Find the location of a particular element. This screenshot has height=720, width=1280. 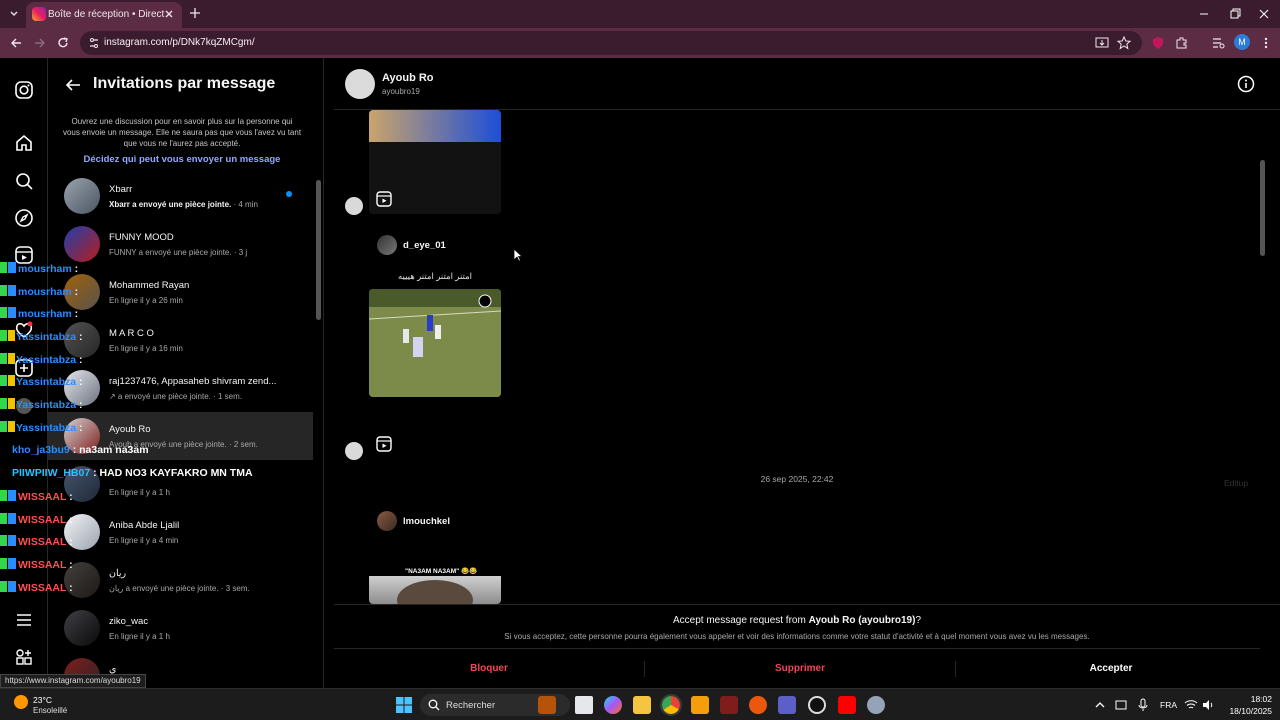

tab-search-icon is located at coordinates (14, 14).